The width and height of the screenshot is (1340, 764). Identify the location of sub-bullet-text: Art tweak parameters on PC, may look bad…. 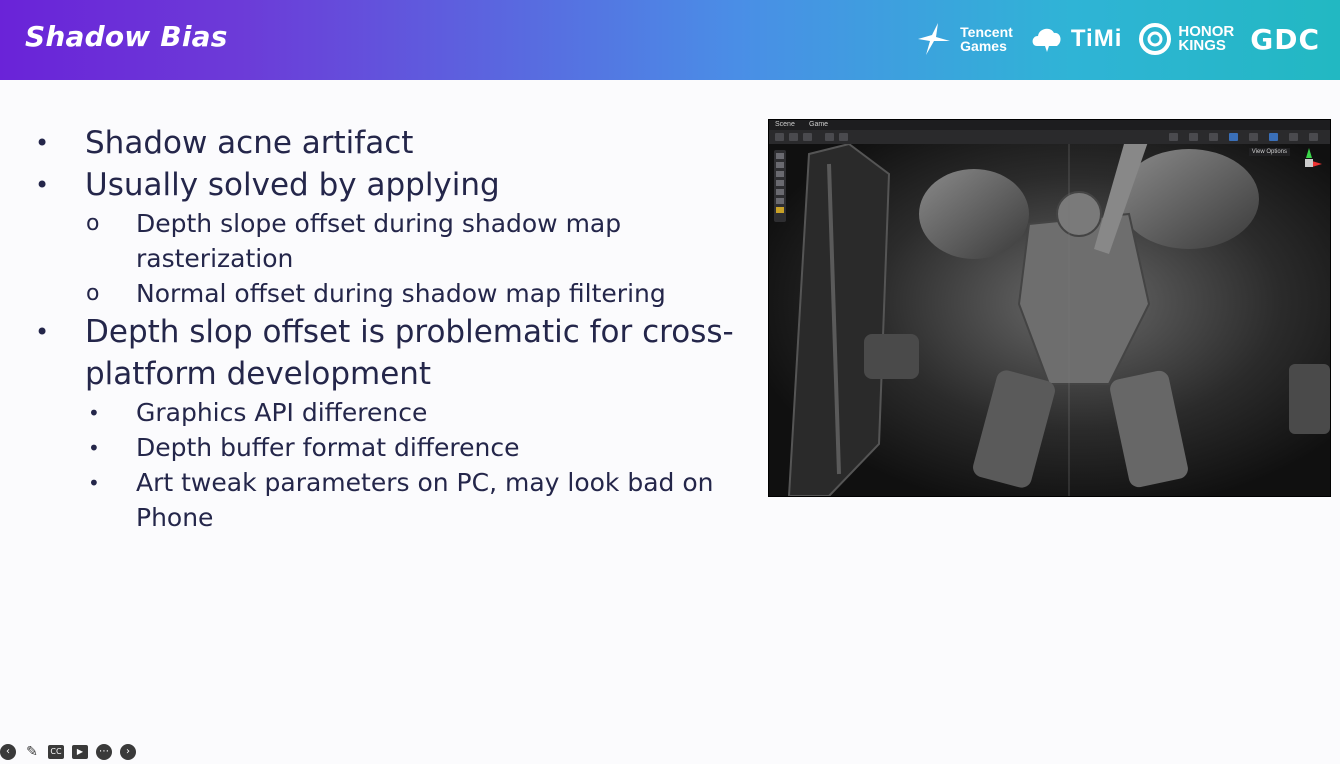
(425, 500).